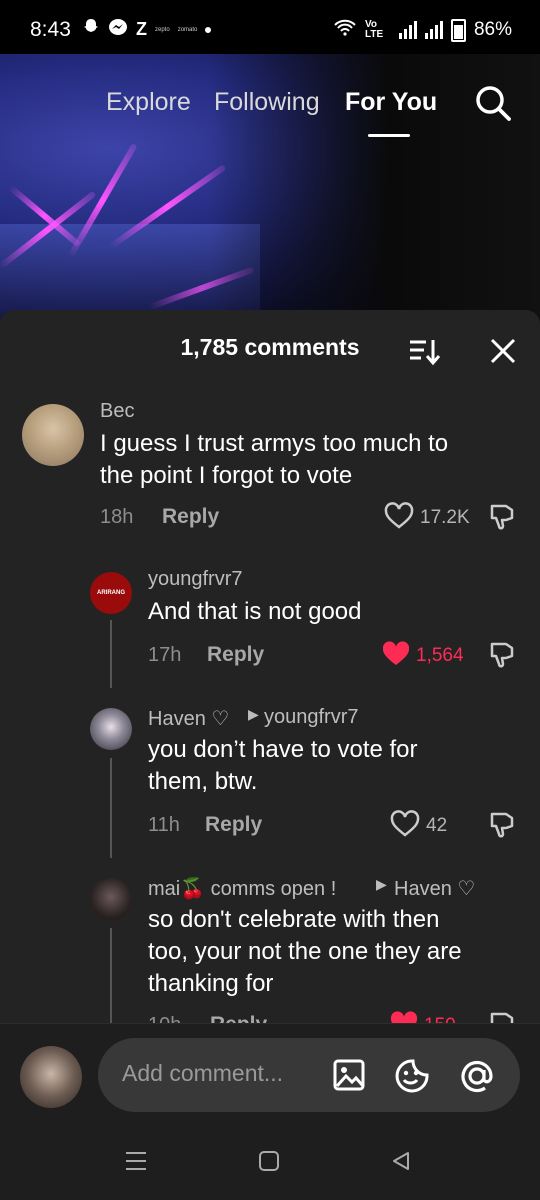 The height and width of the screenshot is (1200, 540). What do you see at coordinates (141, 29) in the screenshot?
I see `z-icon: Z` at bounding box center [141, 29].